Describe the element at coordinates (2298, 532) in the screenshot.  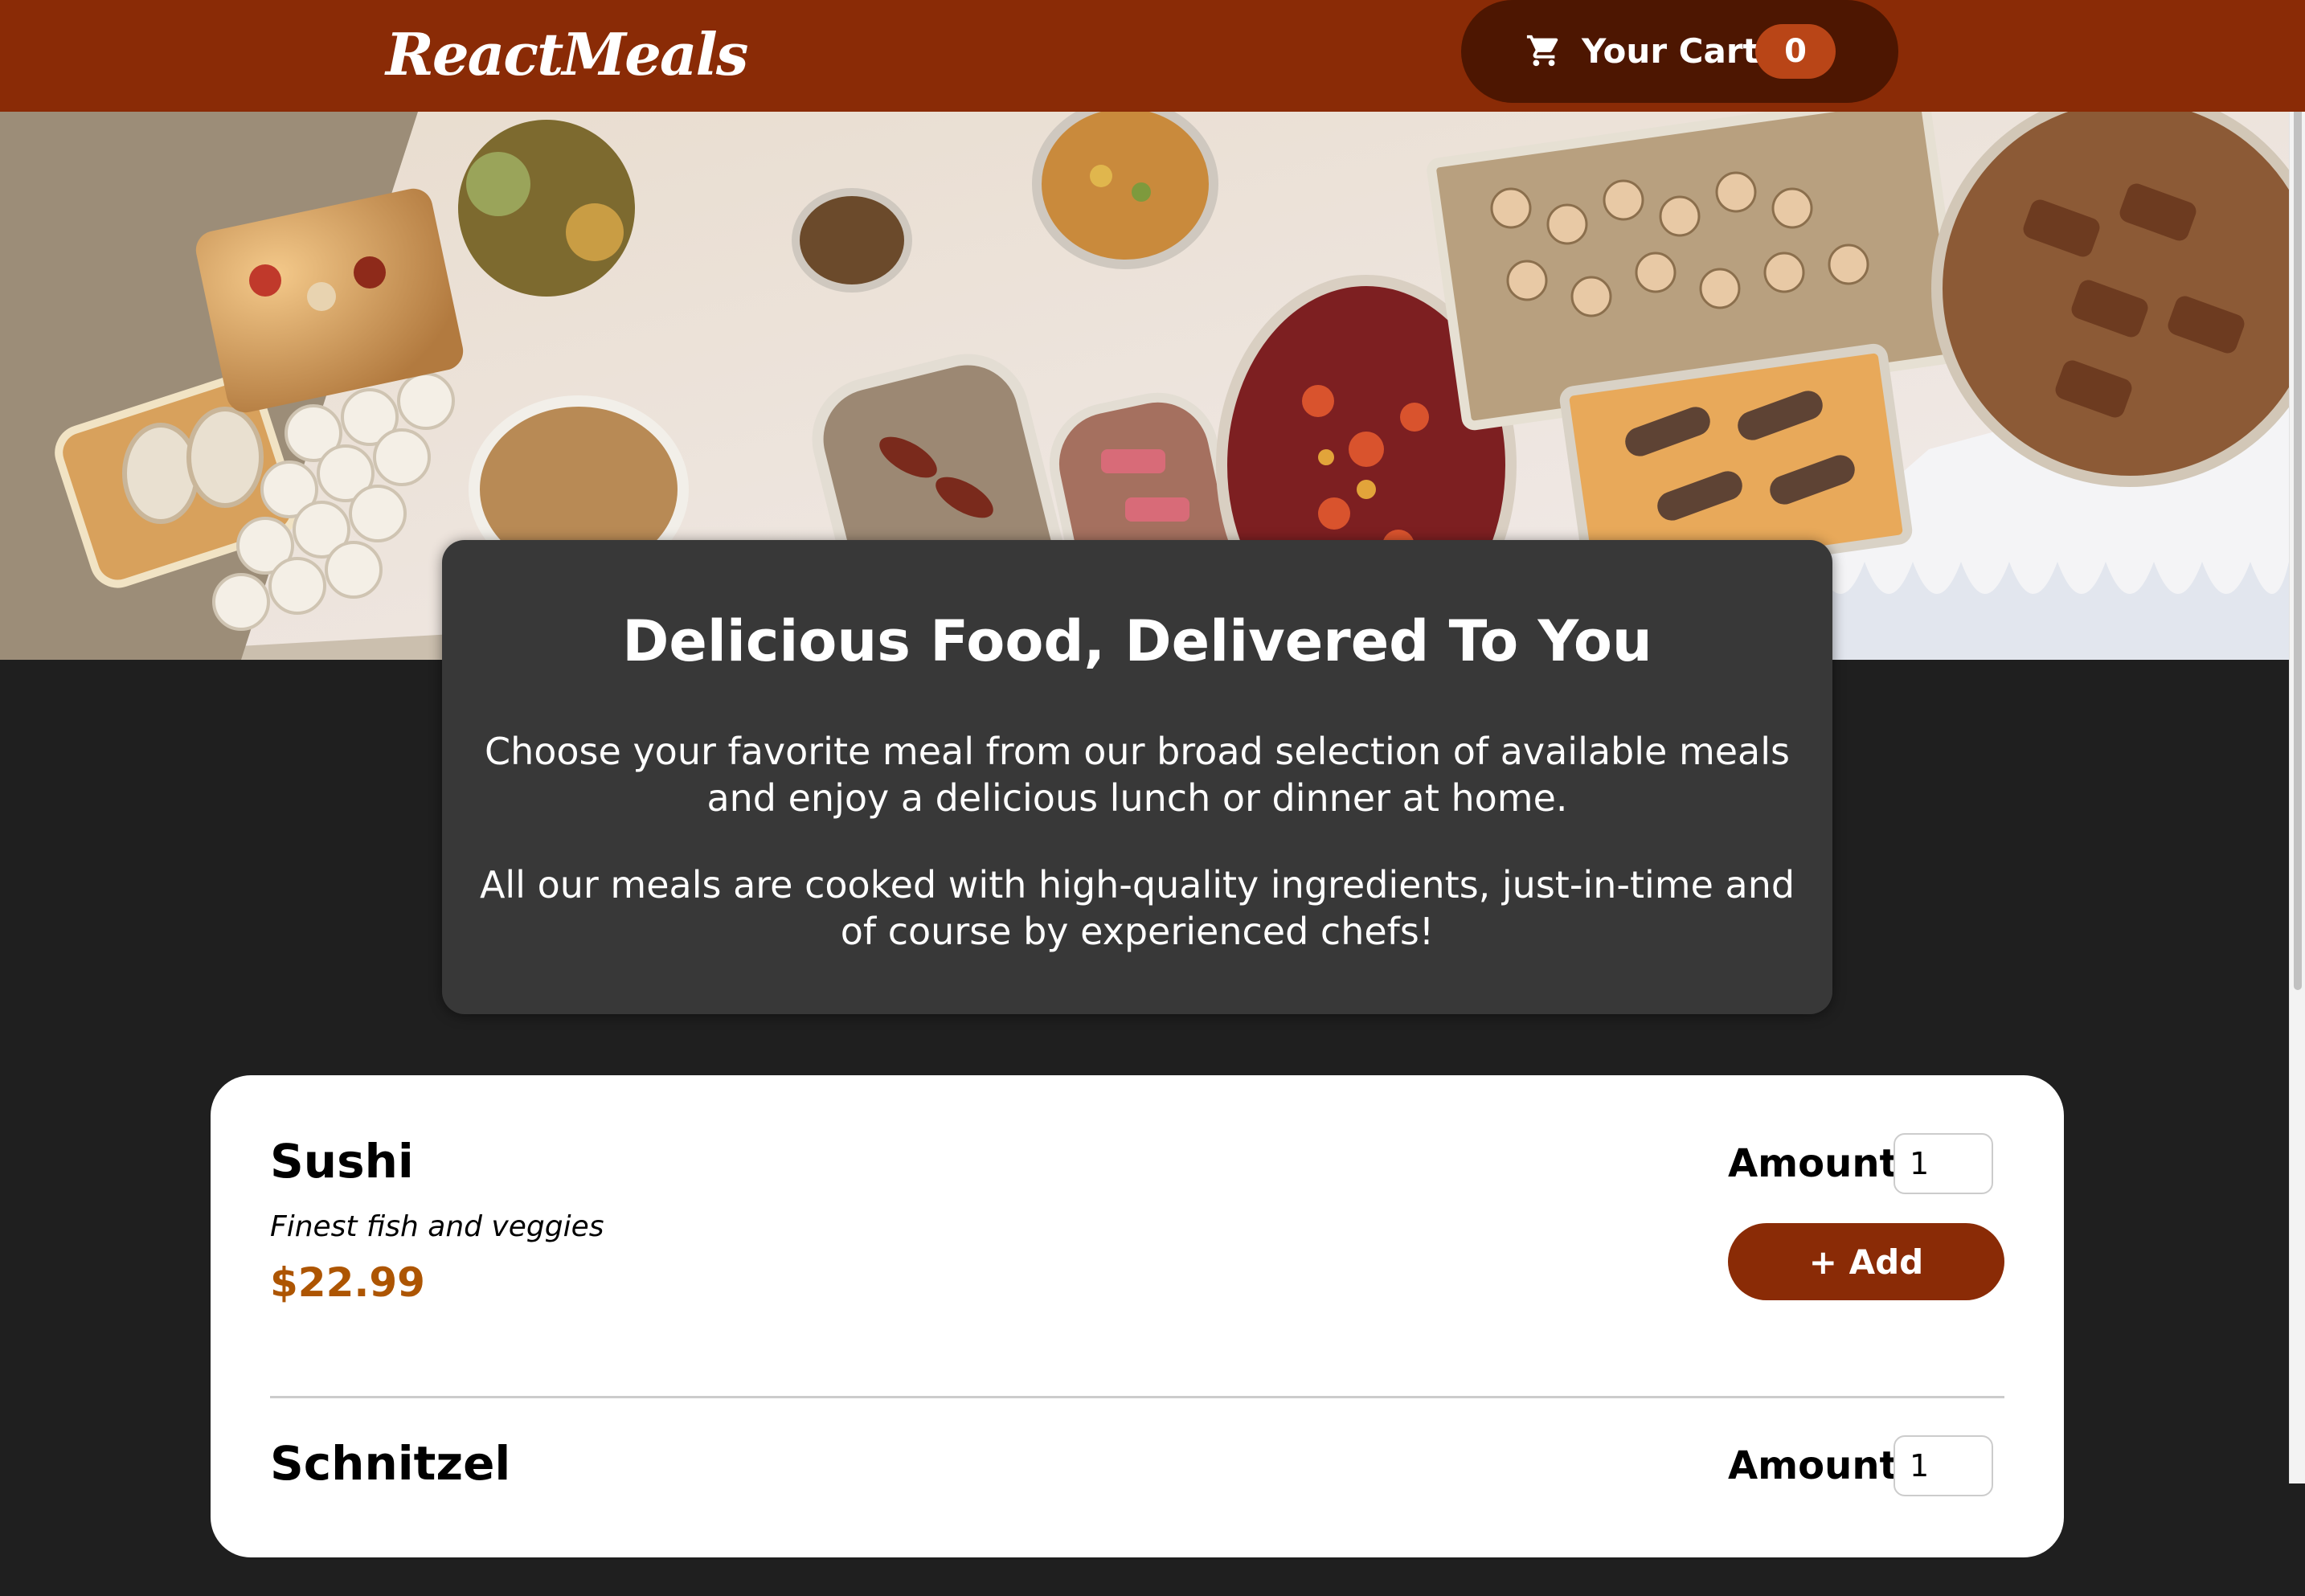
I see `scrollbar-thumb` at that location.